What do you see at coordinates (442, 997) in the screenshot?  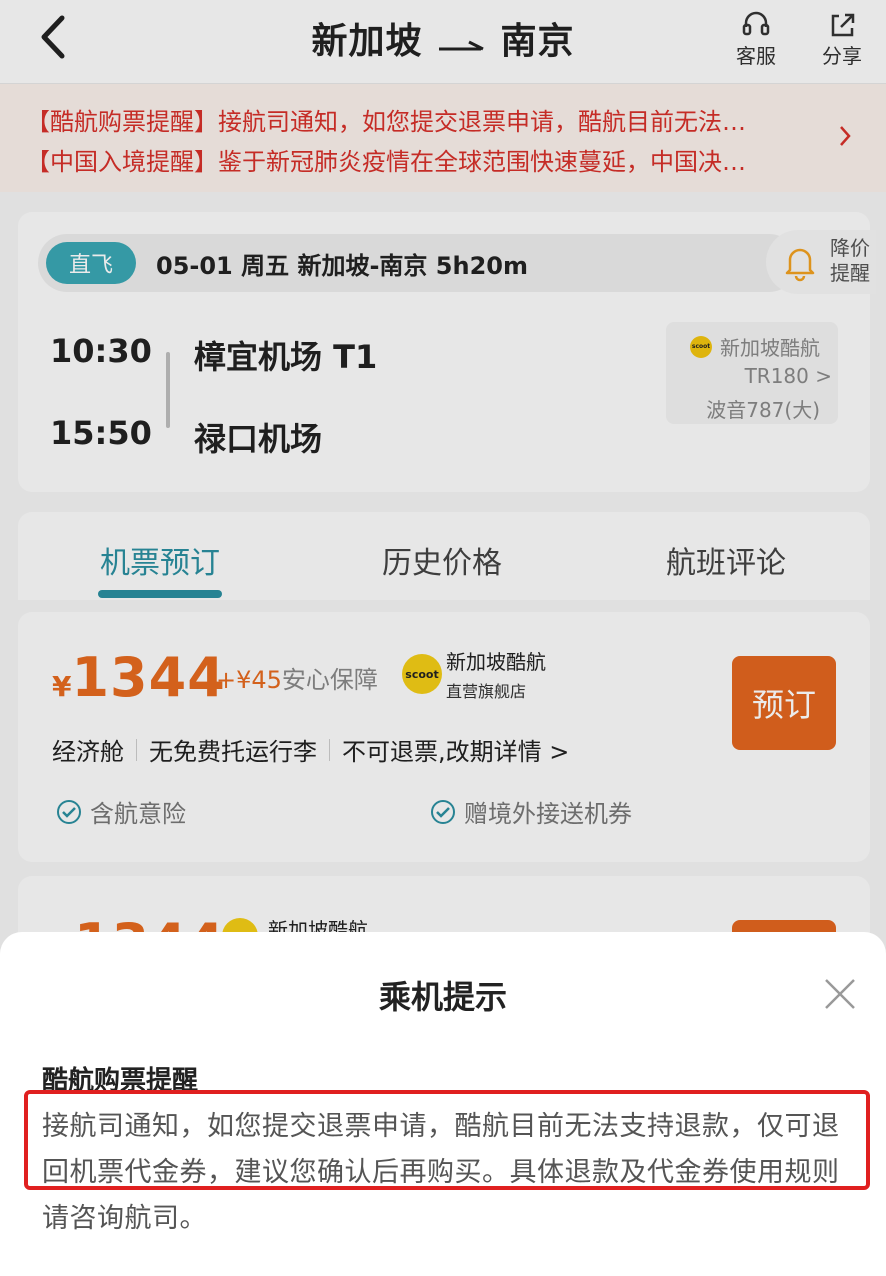 I see `sheet-title: 乘机提示` at bounding box center [442, 997].